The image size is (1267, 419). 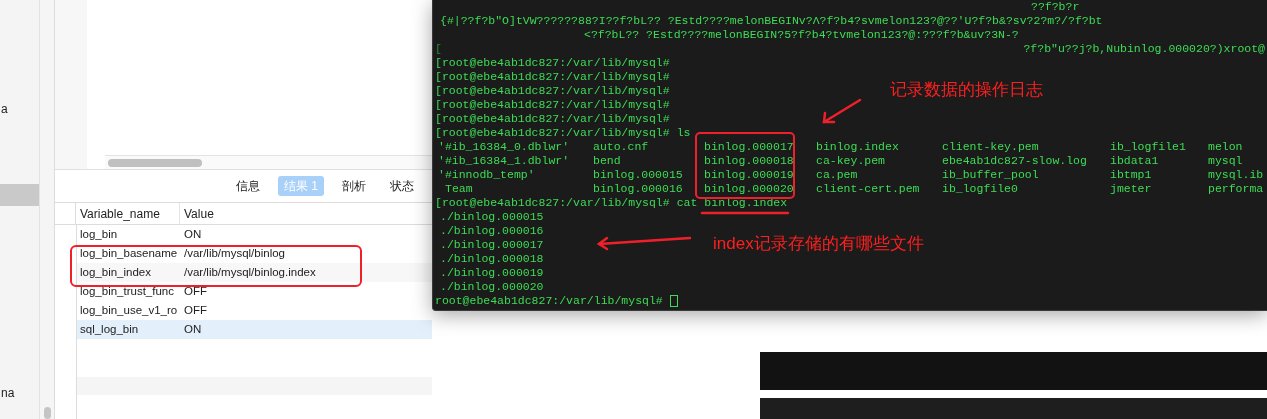 What do you see at coordinates (1144, 49) in the screenshot?
I see `terminal-text: ?f?b"u??j?b,Nubinlog.000020?)xroot@` at bounding box center [1144, 49].